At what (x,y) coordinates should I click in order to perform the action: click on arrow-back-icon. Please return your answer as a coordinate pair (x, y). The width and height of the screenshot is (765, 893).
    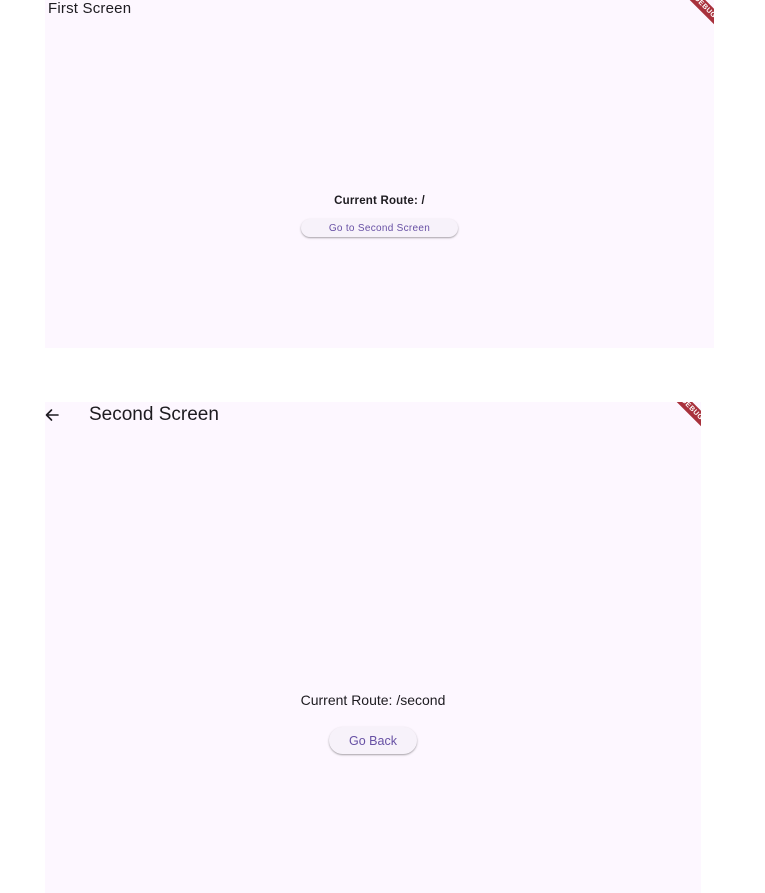
    Looking at the image, I should click on (52, 415).